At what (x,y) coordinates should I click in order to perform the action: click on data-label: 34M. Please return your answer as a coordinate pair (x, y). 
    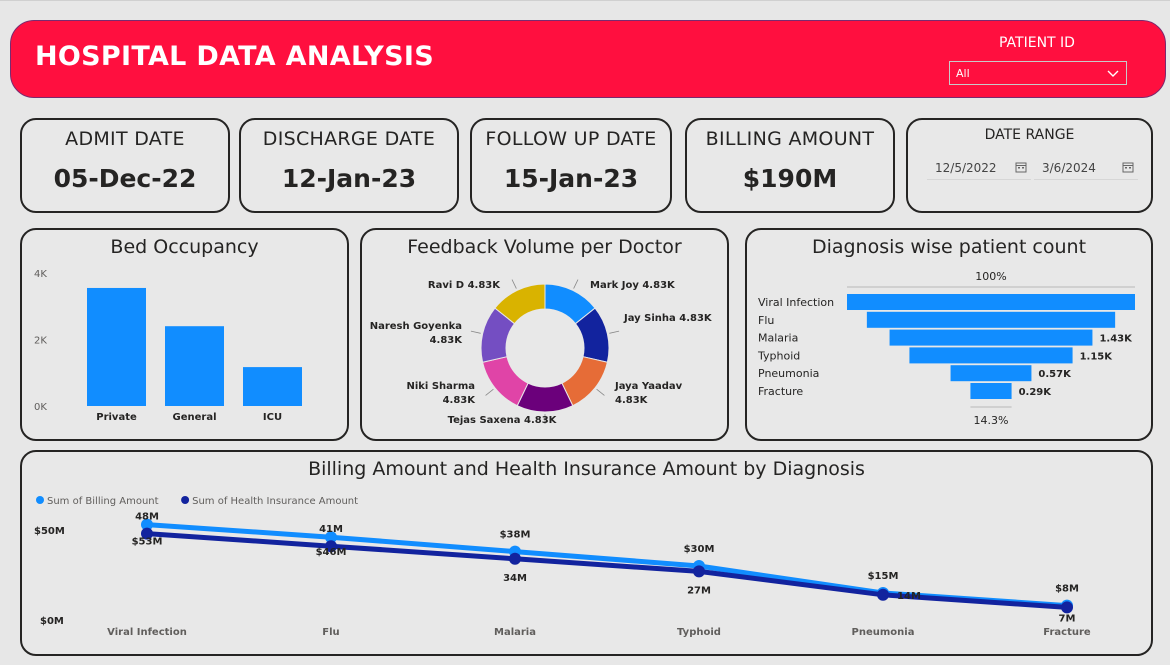
    Looking at the image, I should click on (515, 578).